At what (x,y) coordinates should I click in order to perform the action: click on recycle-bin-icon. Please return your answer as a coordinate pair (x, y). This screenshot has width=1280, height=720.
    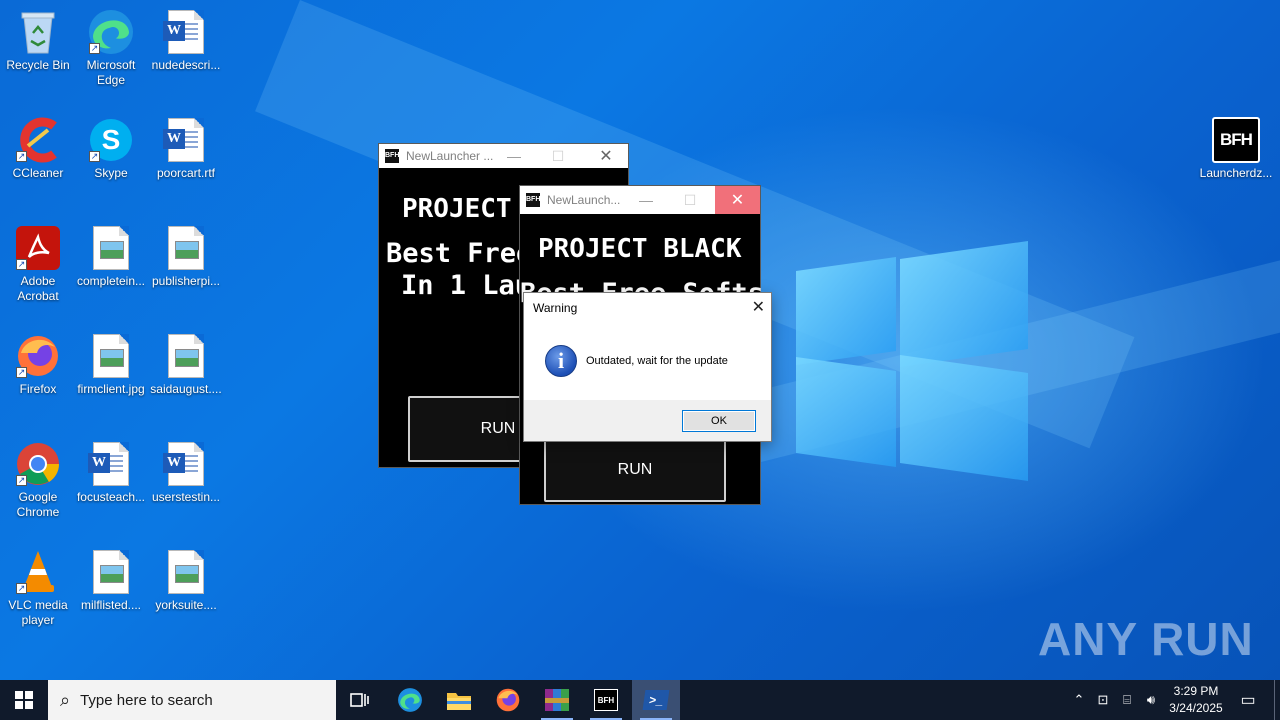
    Looking at the image, I should click on (38, 32).